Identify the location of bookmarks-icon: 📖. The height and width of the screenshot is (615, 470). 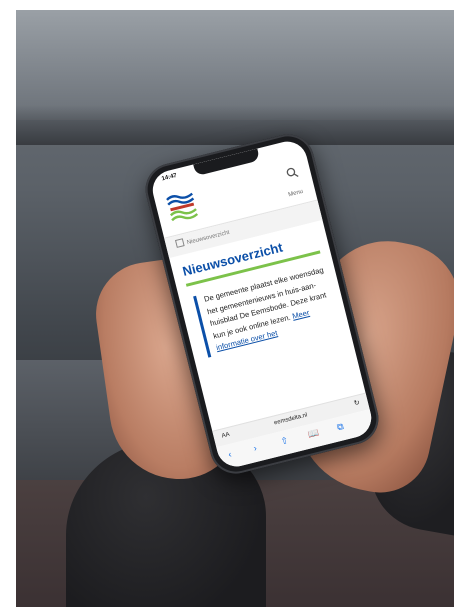
(314, 433).